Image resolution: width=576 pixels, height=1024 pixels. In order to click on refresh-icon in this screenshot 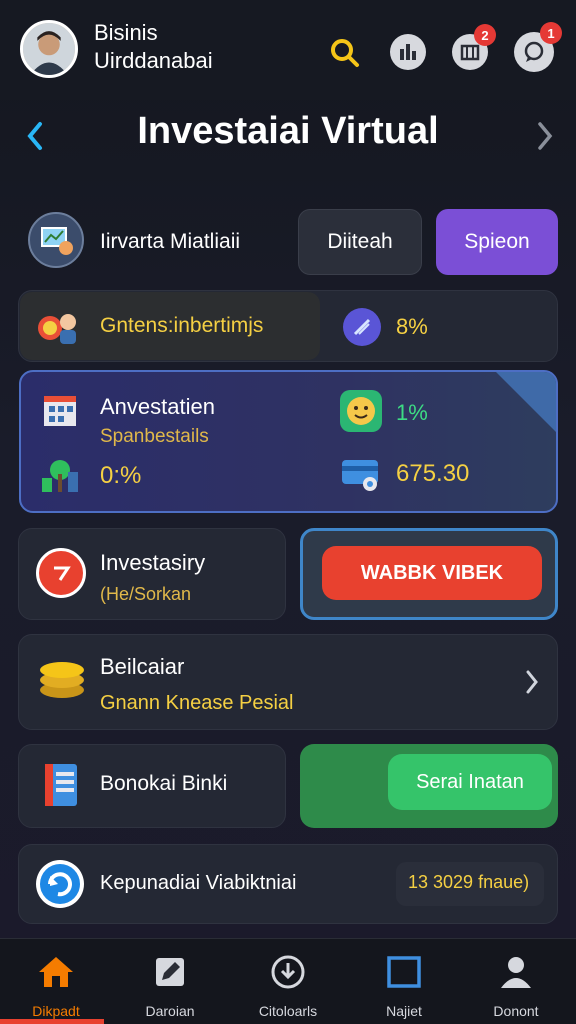, I will do `click(60, 884)`.